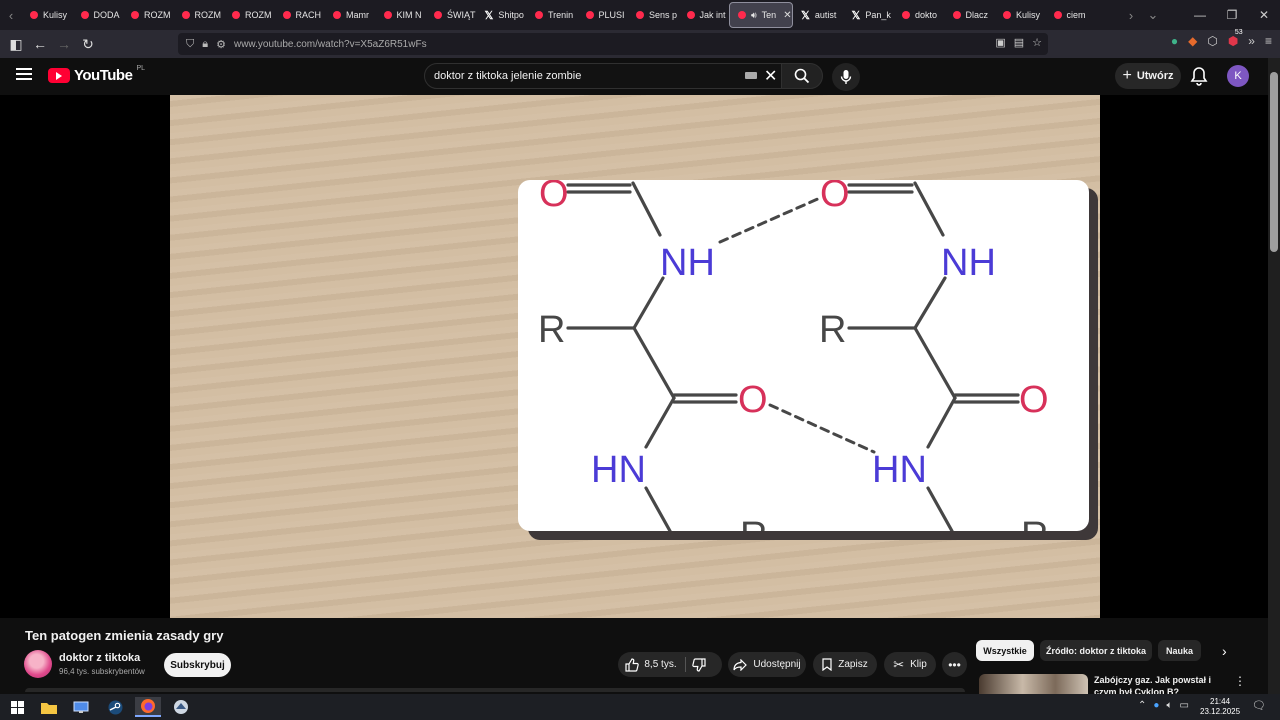  What do you see at coordinates (1153, 15) in the screenshot?
I see `tab-list-menu-icon: ⌄` at bounding box center [1153, 15].